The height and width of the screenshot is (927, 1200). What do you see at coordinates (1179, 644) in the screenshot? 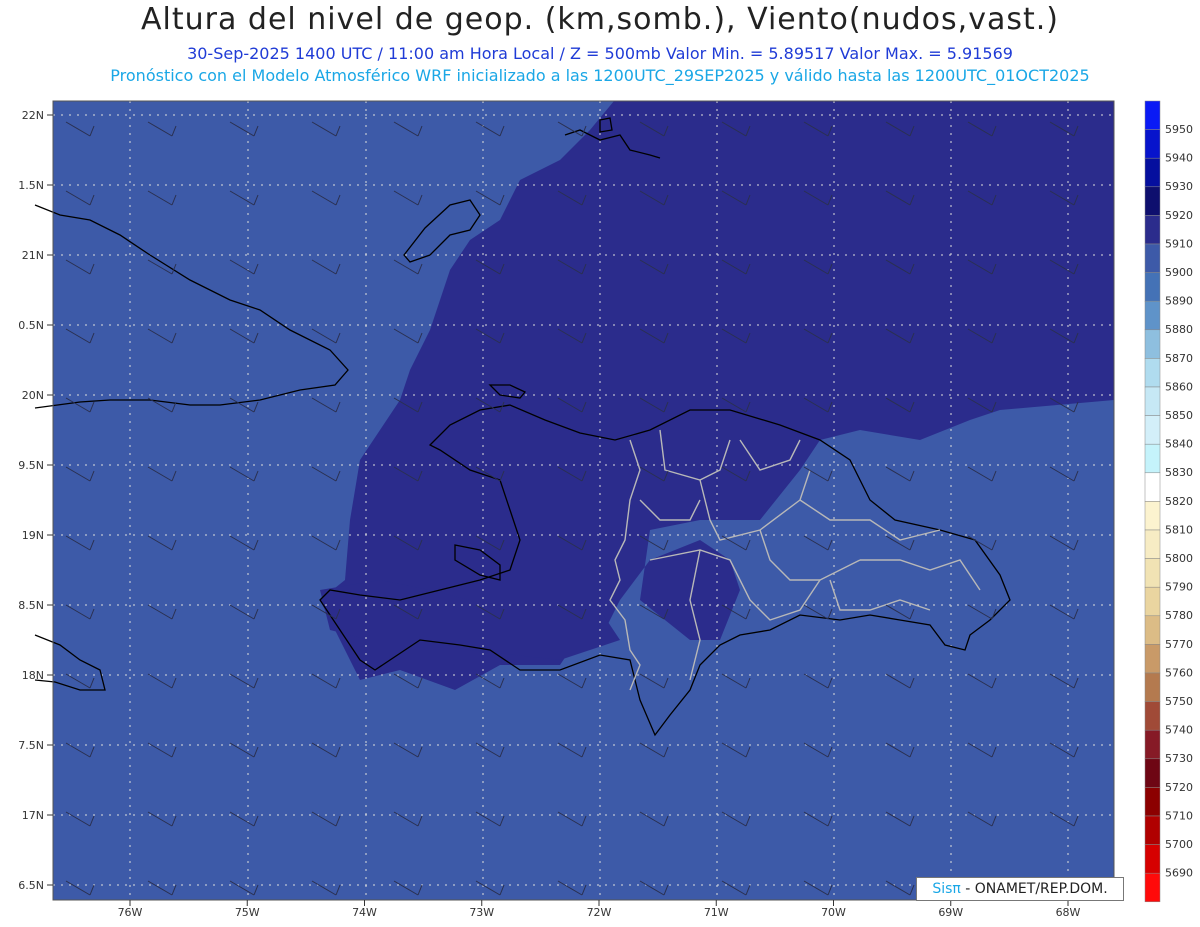
I see `legend-label: 5770` at bounding box center [1179, 644].